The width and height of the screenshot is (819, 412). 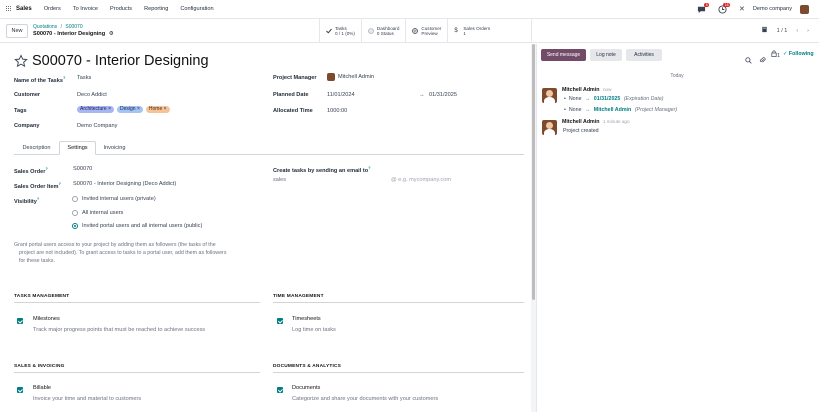 I want to click on chatter-control-panel: 1 / 1 ‹ ›, so click(x=675, y=31).